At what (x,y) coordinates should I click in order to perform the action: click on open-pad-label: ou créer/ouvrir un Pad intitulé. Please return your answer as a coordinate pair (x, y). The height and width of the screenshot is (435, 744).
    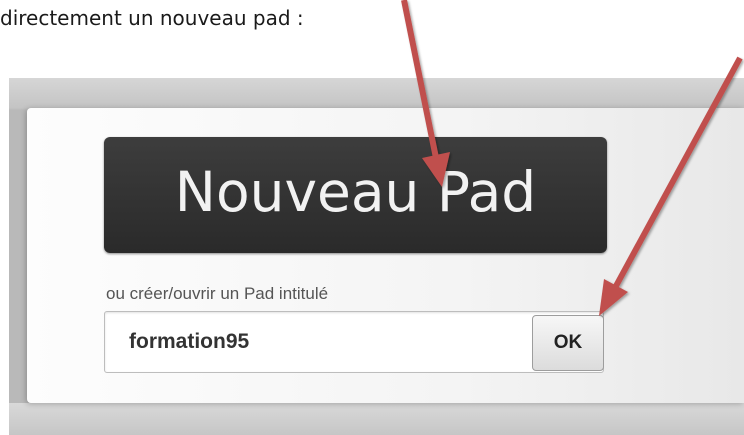
    Looking at the image, I should click on (217, 293).